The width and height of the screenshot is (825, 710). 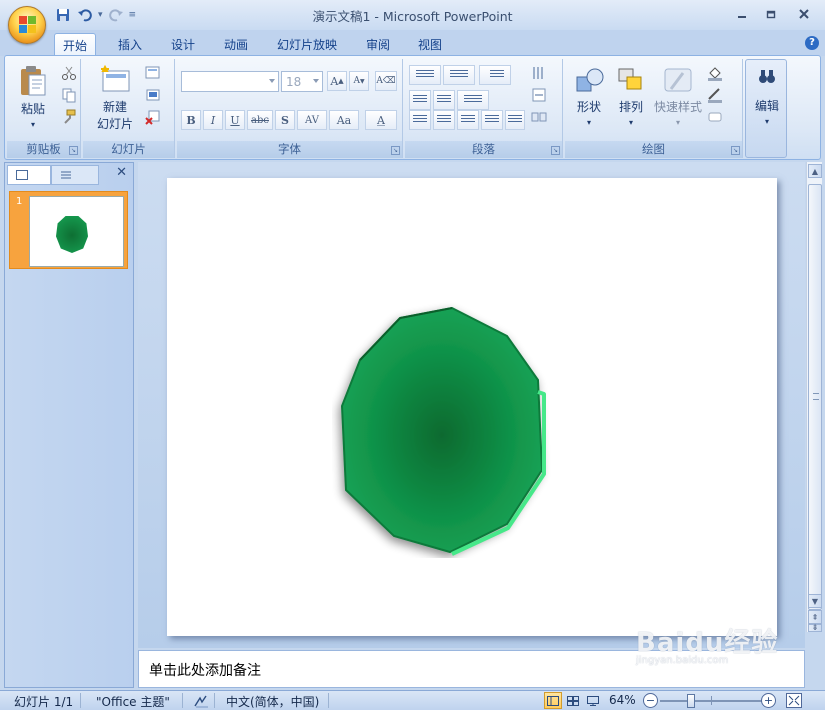 What do you see at coordinates (19, 201) in the screenshot?
I see `slide-thumbnail-number: 1` at bounding box center [19, 201].